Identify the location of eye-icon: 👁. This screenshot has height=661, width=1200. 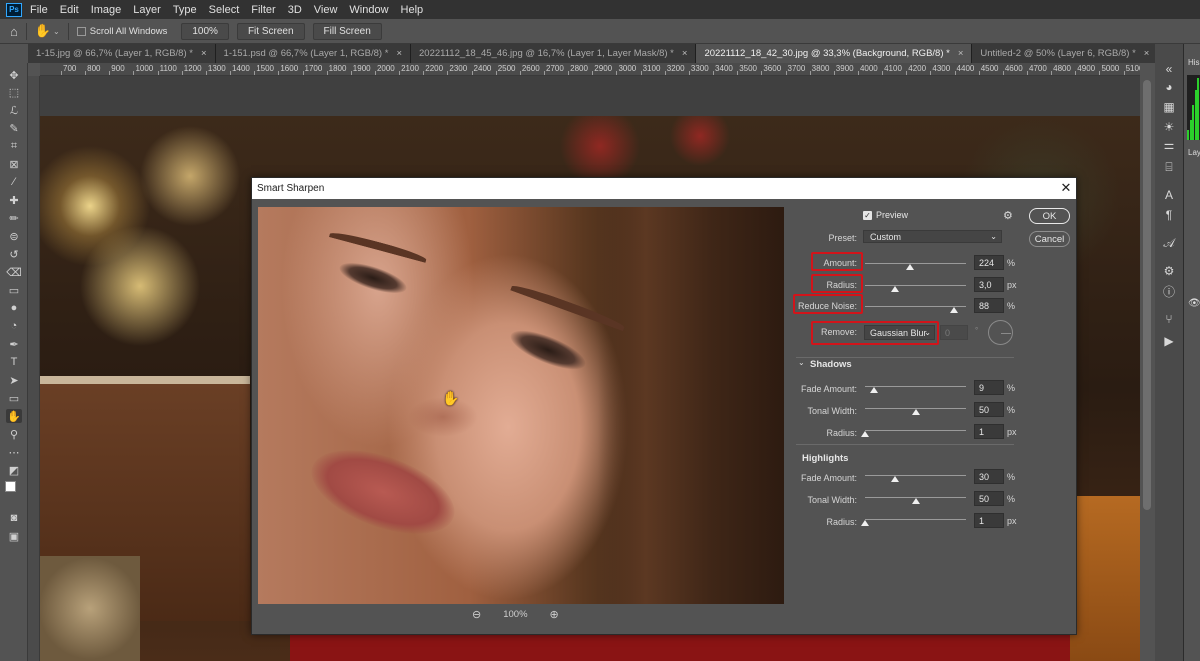
(1194, 303).